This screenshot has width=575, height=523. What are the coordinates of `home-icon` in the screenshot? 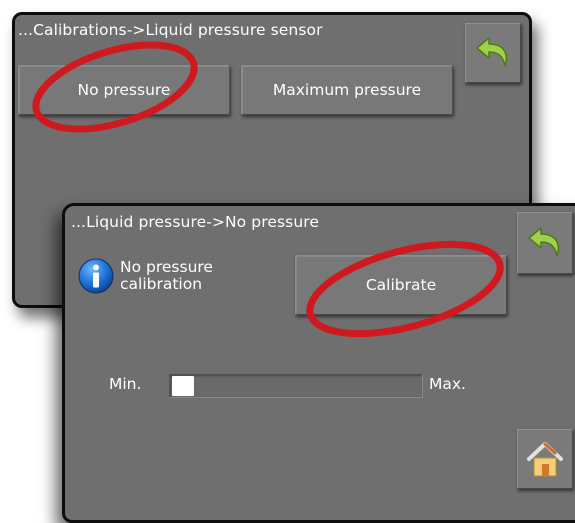 It's located at (545, 459).